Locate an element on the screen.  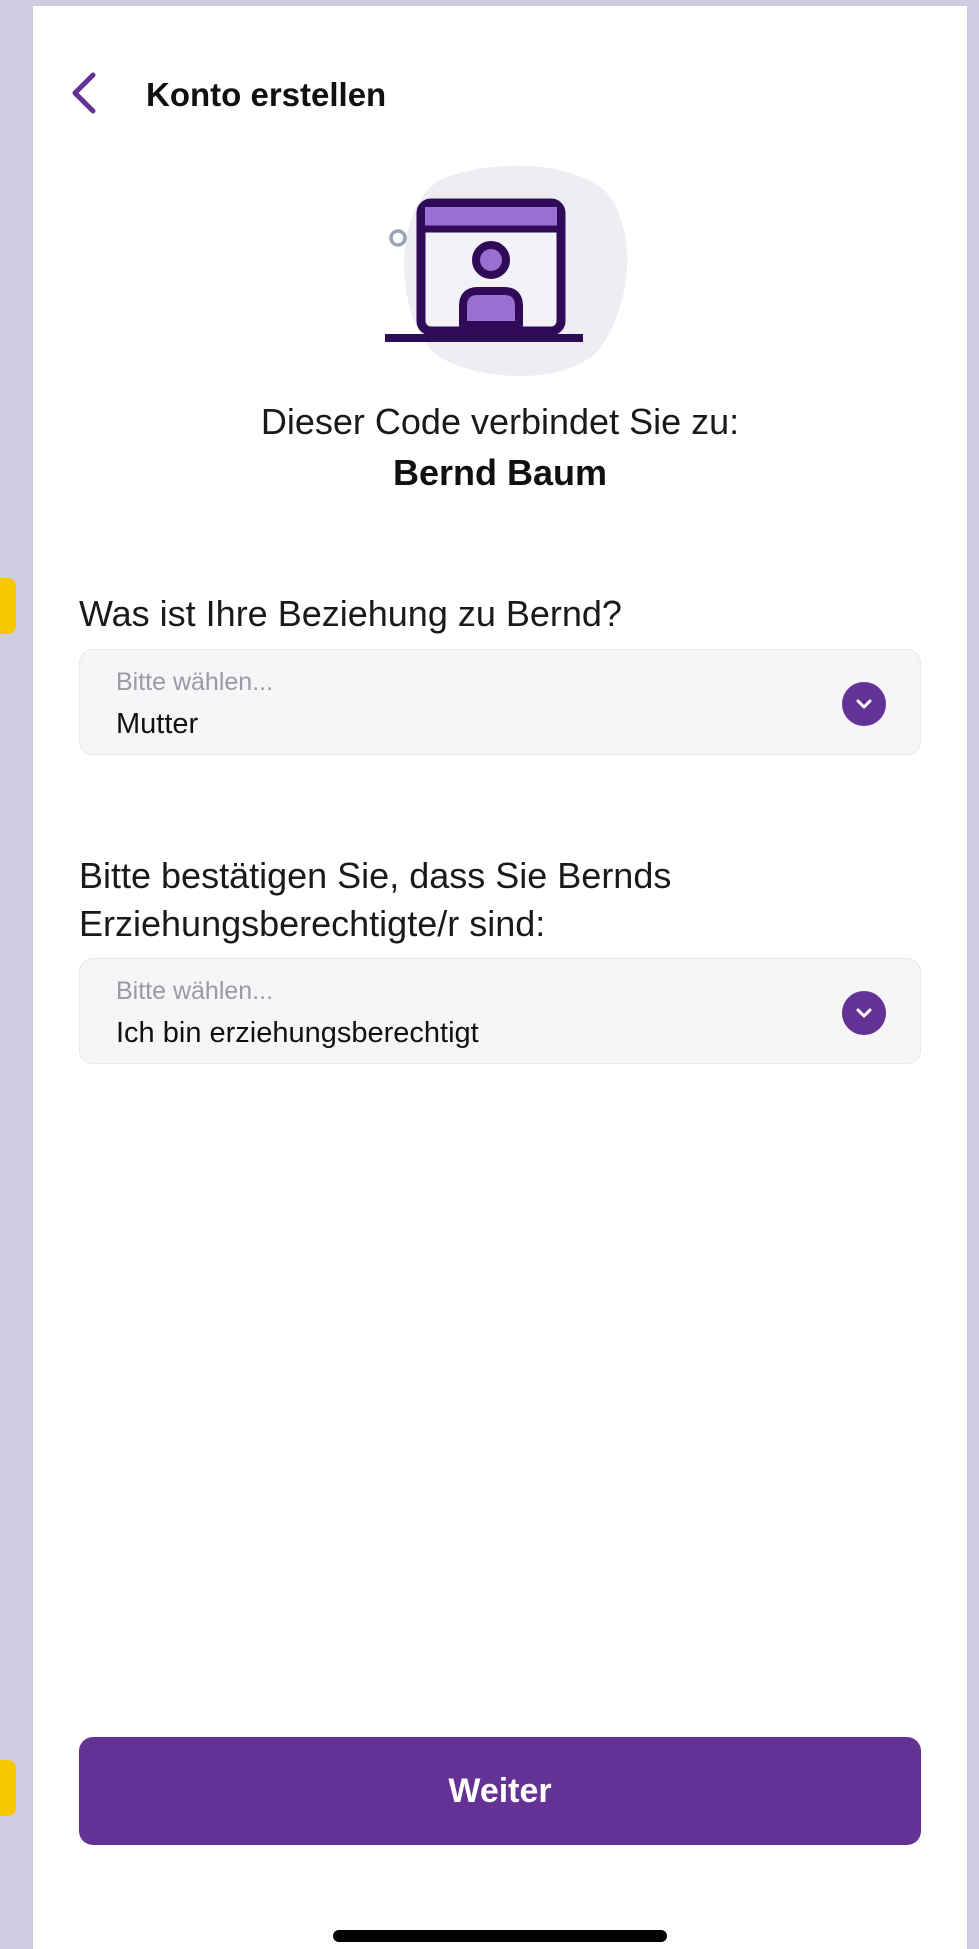
page-title: Konto erstellen is located at coordinates (266, 94).